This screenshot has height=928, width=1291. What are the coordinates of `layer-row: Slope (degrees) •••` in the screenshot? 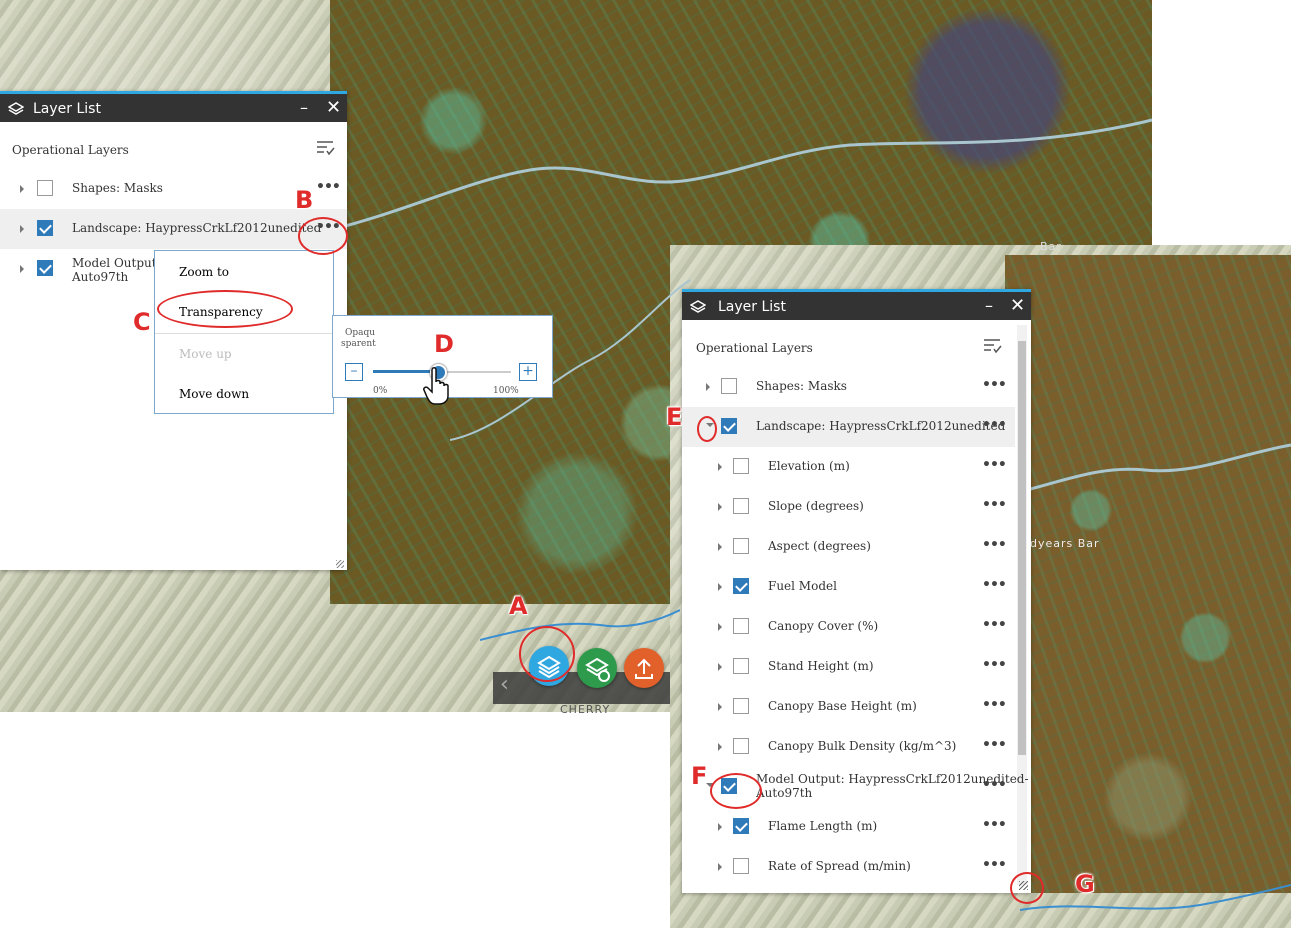 It's located at (848, 507).